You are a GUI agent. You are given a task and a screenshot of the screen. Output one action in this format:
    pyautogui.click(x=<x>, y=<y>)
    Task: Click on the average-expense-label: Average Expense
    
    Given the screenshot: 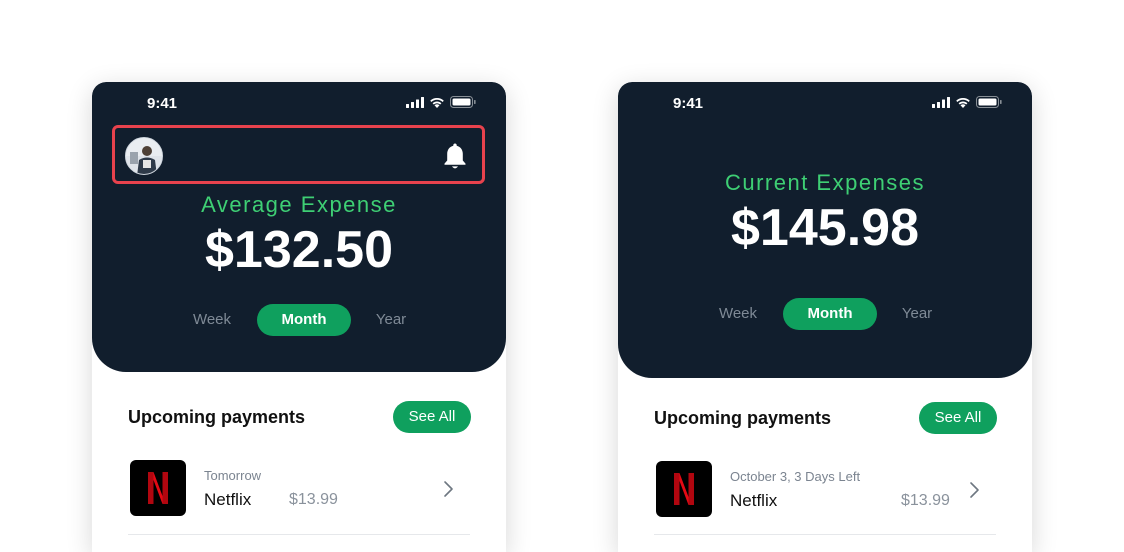 What is the action you would take?
    pyautogui.click(x=299, y=204)
    